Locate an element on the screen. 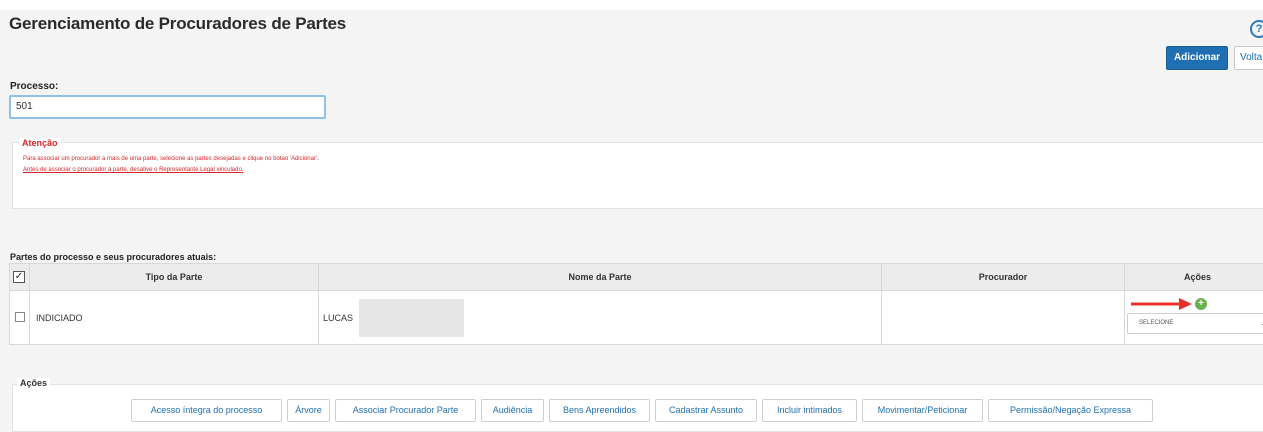  row-checkbox is located at coordinates (20, 317).